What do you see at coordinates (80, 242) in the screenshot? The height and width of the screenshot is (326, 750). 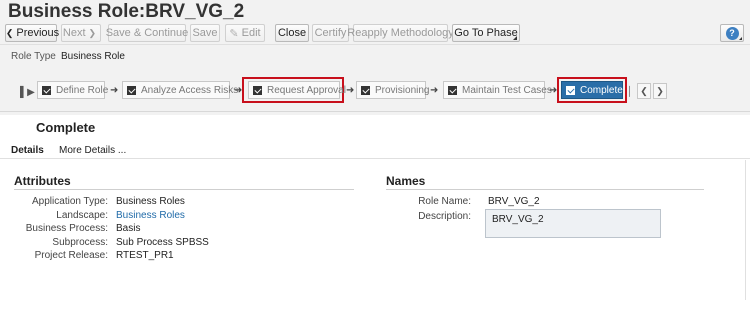 I see `subprocess-label: Subprocess:` at bounding box center [80, 242].